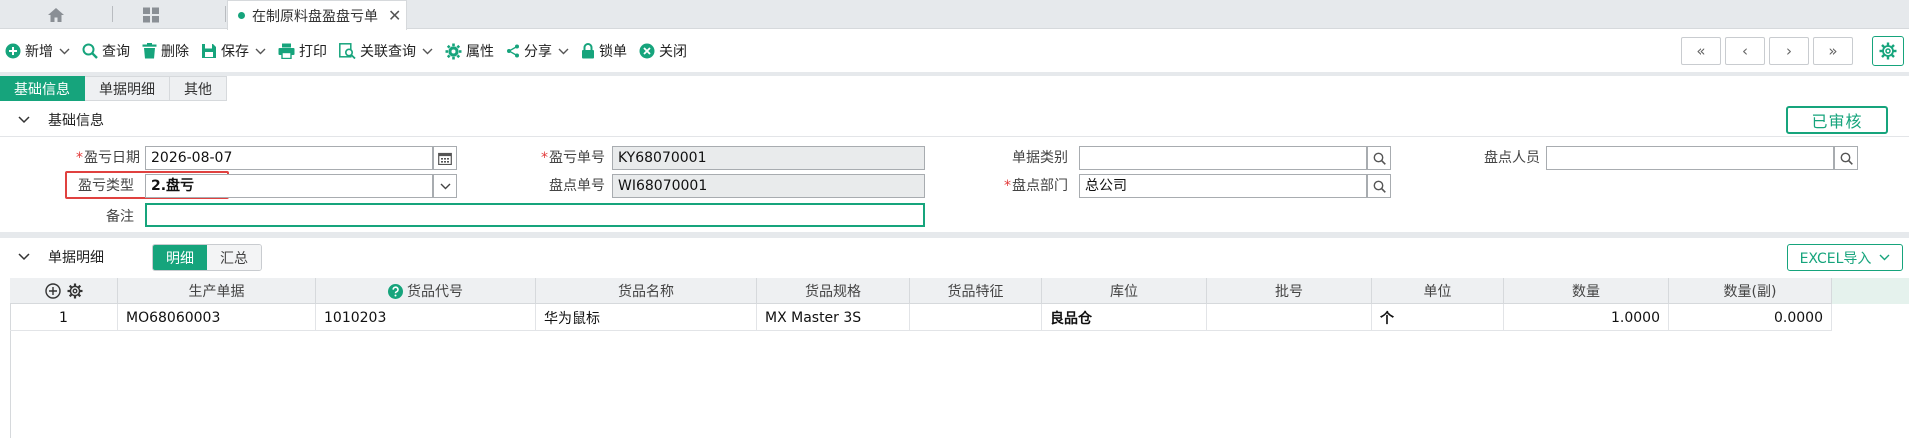 This screenshot has height=438, width=1909. I want to click on lock-button: 锁单, so click(604, 51).